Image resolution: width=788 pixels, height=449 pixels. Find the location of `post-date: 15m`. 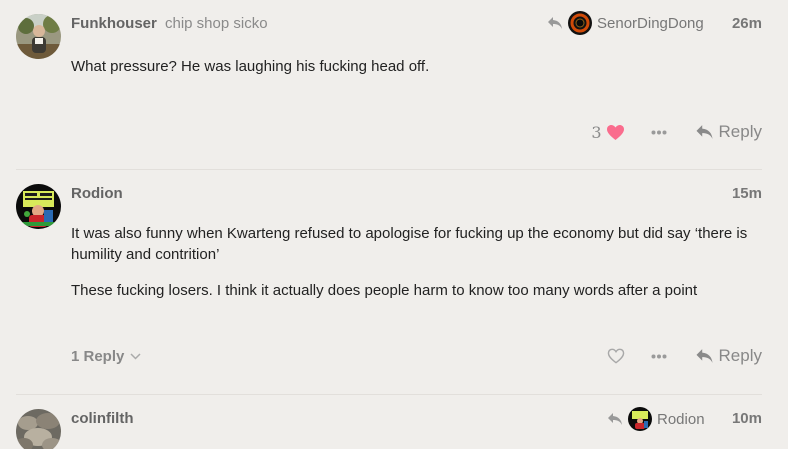

post-date: 15m is located at coordinates (747, 193).